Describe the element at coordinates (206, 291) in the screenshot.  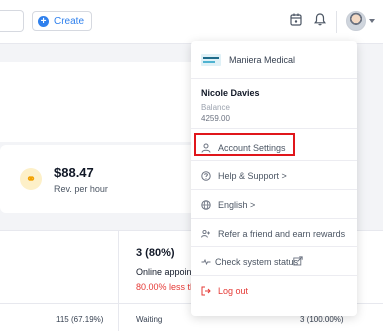
I see `logout-icon` at that location.